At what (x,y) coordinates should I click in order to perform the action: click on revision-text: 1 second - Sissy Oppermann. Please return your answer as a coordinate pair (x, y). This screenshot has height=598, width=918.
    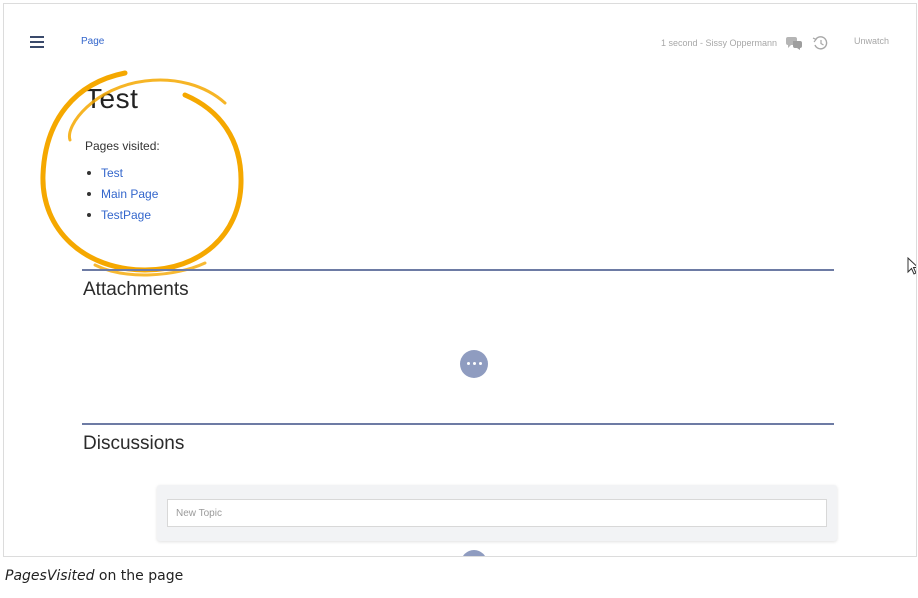
    Looking at the image, I should click on (718, 43).